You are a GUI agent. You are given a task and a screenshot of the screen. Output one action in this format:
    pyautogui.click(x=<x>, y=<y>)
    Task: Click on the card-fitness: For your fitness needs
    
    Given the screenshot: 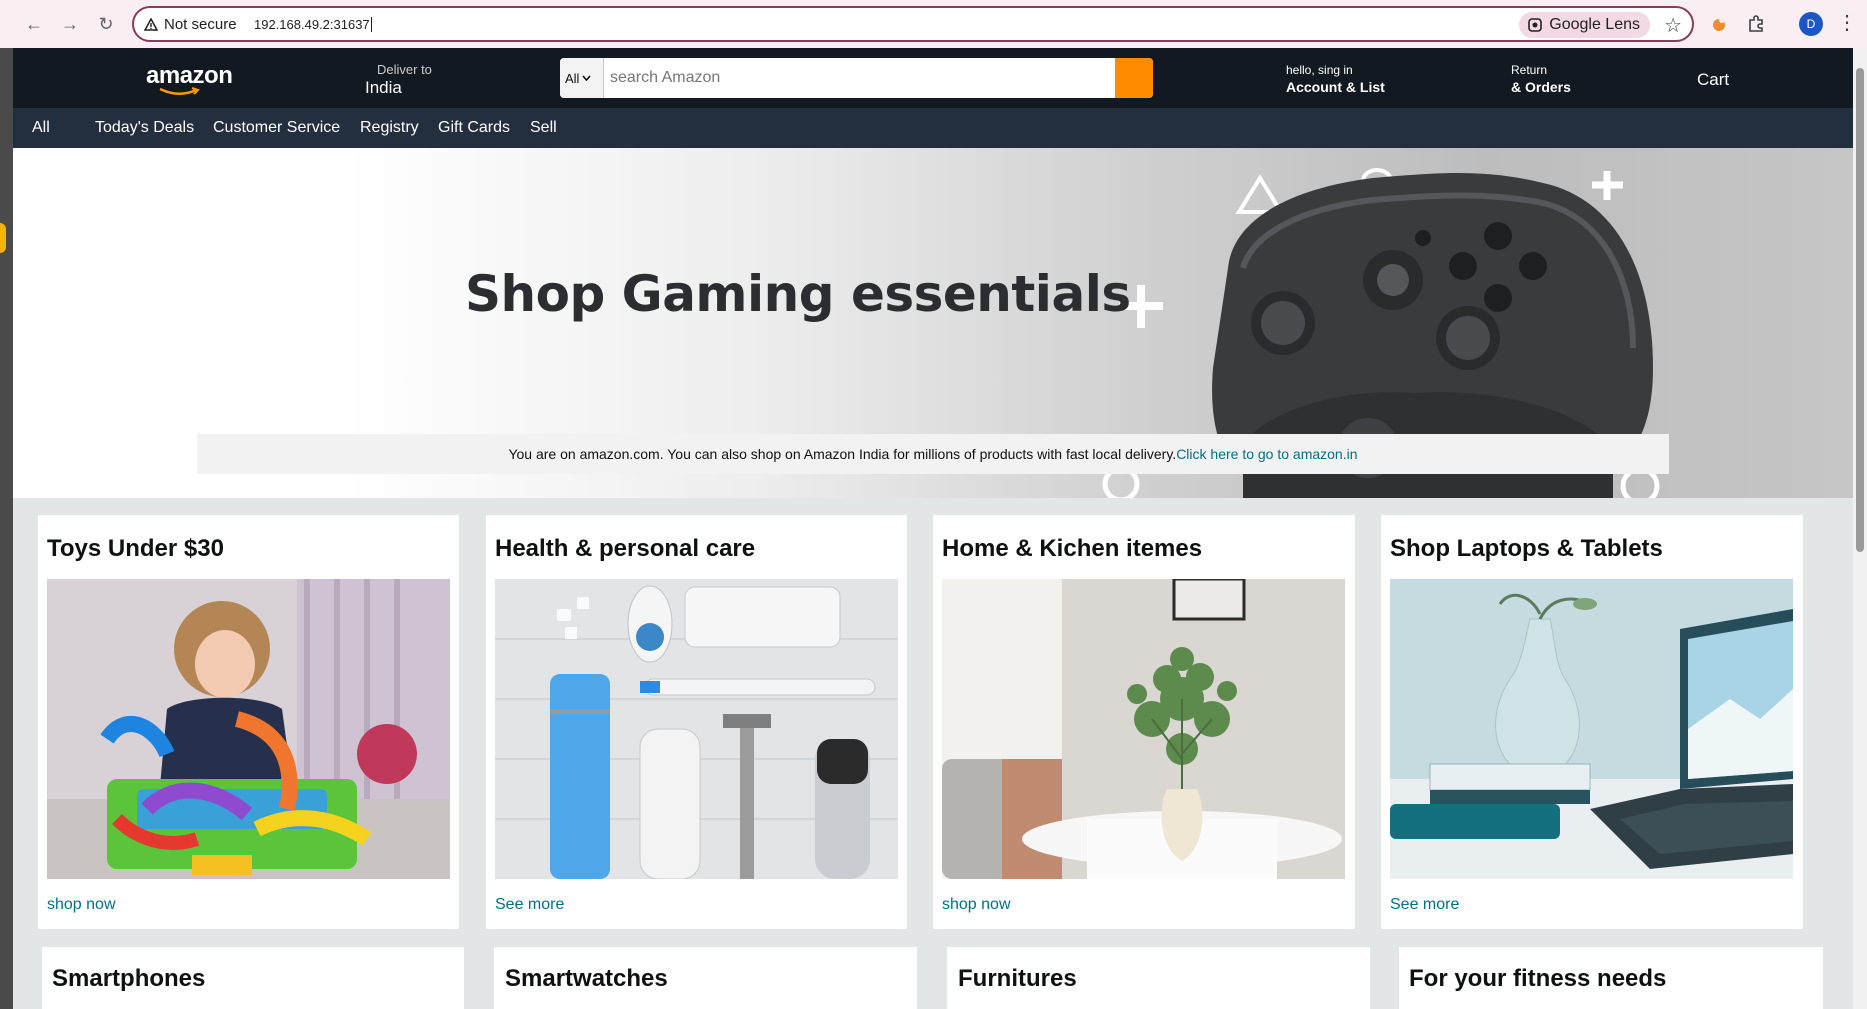 What is the action you would take?
    pyautogui.click(x=1611, y=978)
    